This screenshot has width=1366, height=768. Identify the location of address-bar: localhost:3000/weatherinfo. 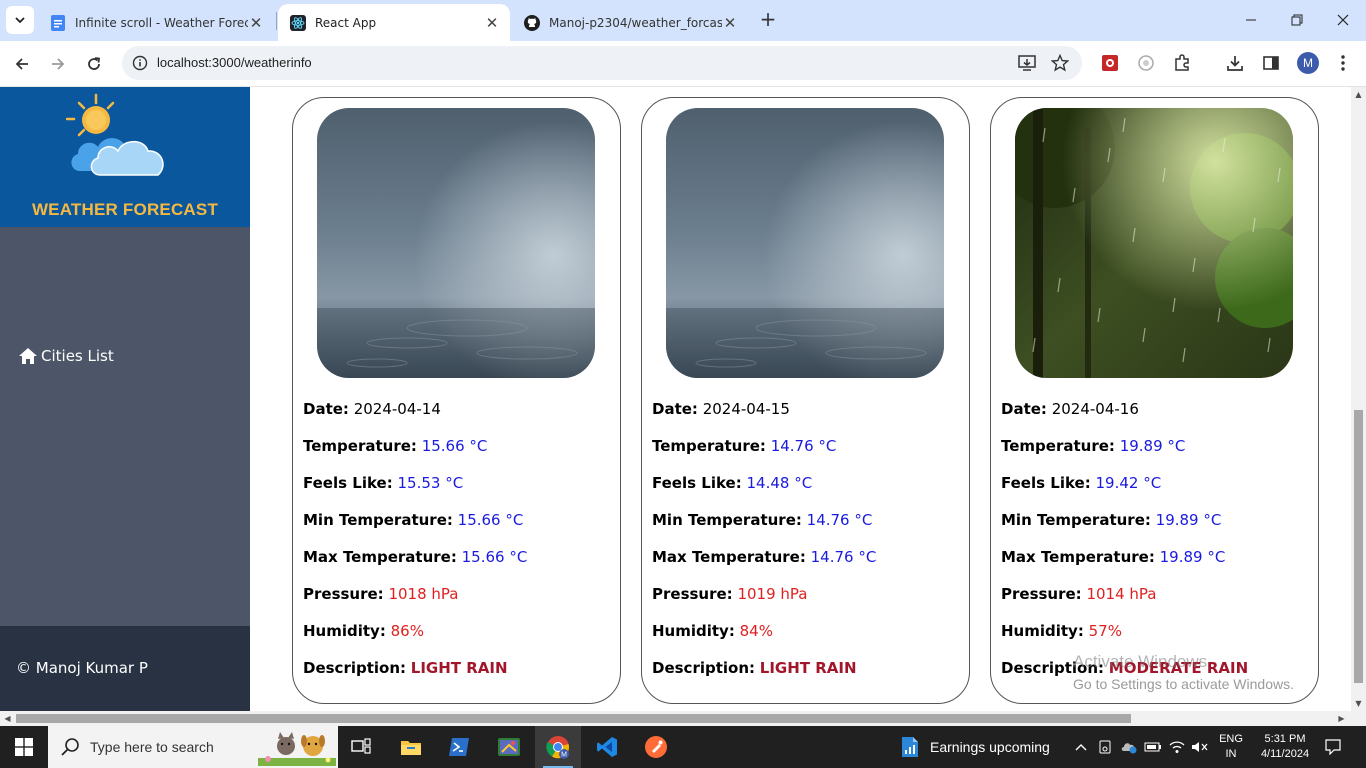
(602, 63).